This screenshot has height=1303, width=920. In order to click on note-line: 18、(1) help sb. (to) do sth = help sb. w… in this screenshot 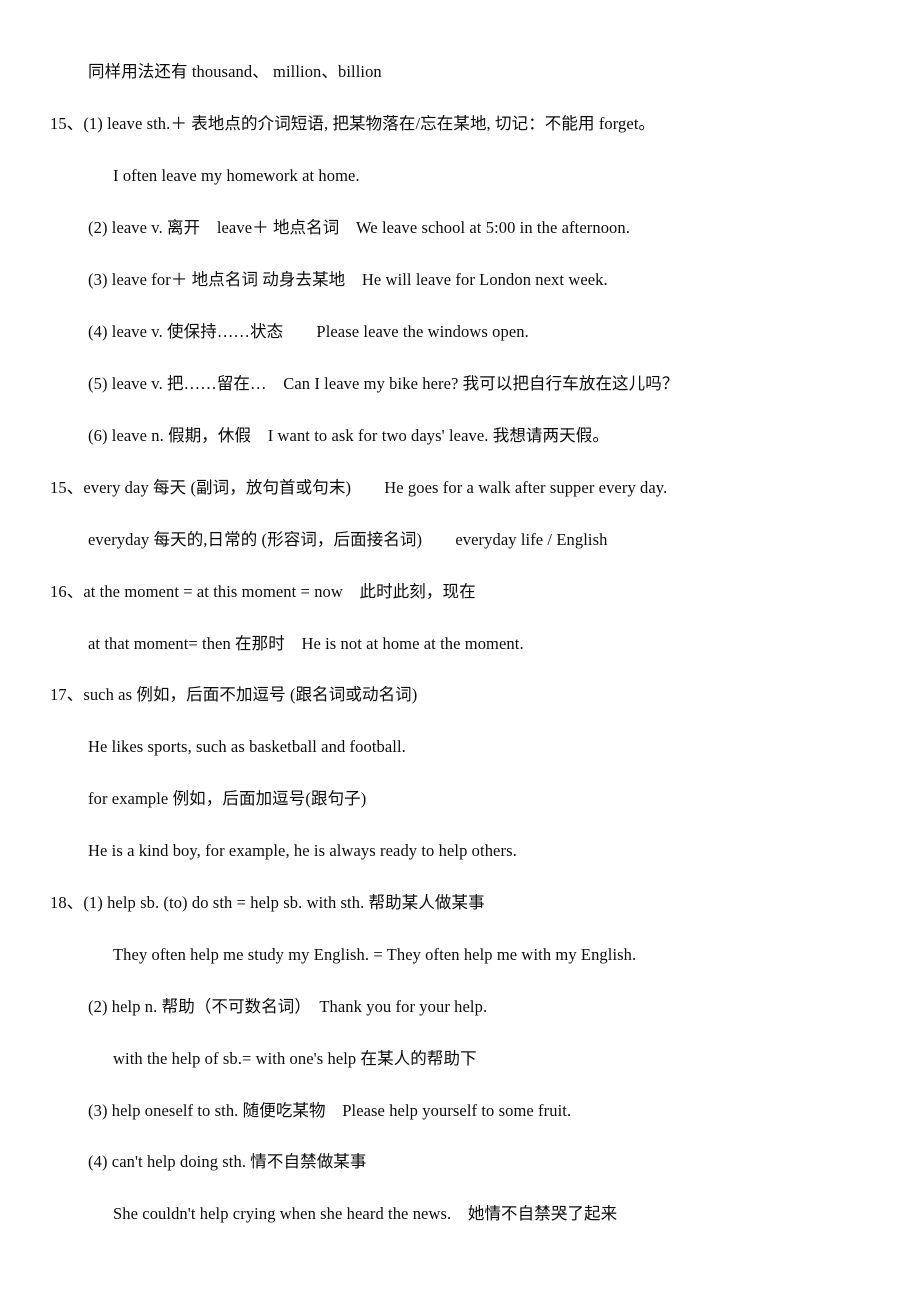, I will do `click(267, 903)`.